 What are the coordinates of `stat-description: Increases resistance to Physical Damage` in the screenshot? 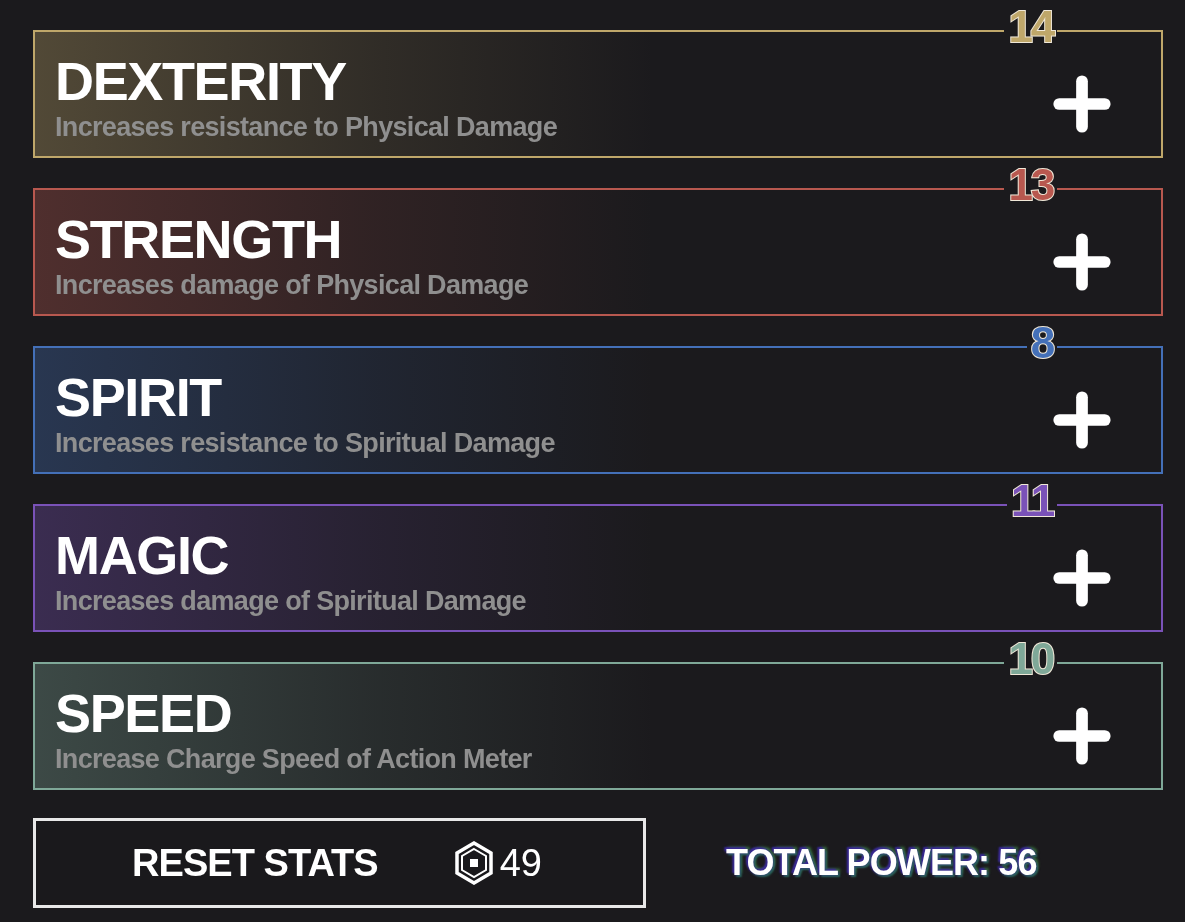 It's located at (306, 127).